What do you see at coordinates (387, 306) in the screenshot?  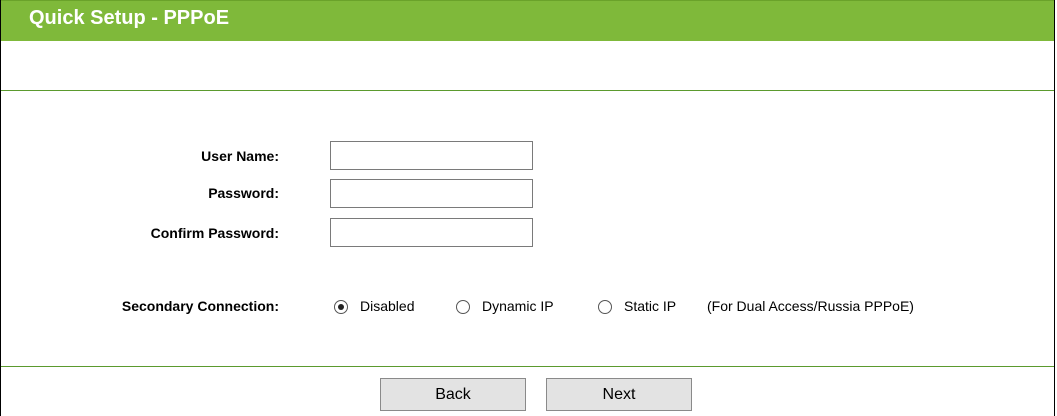 I see `radio-disabled-label: Disabled` at bounding box center [387, 306].